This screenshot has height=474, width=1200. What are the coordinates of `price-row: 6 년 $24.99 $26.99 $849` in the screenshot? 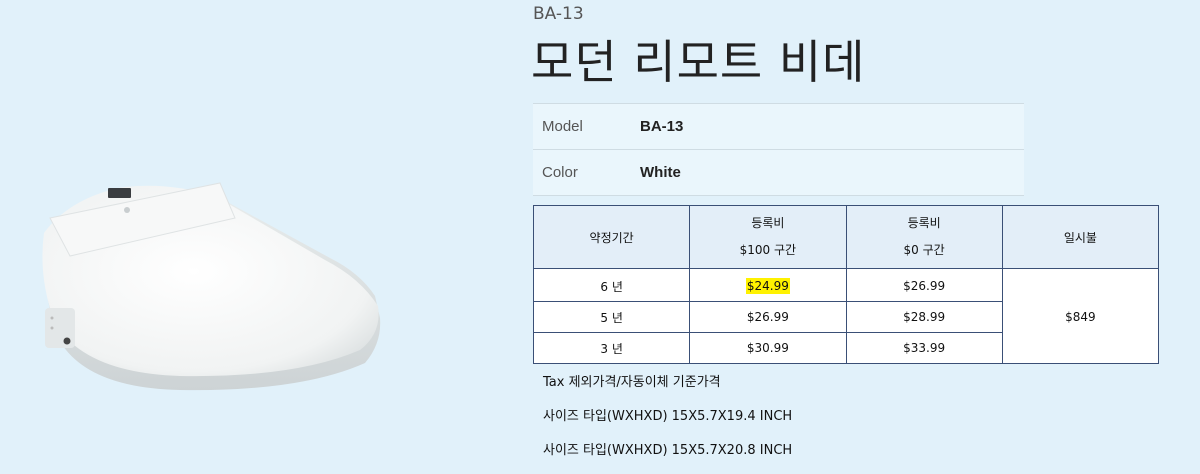 It's located at (846, 316).